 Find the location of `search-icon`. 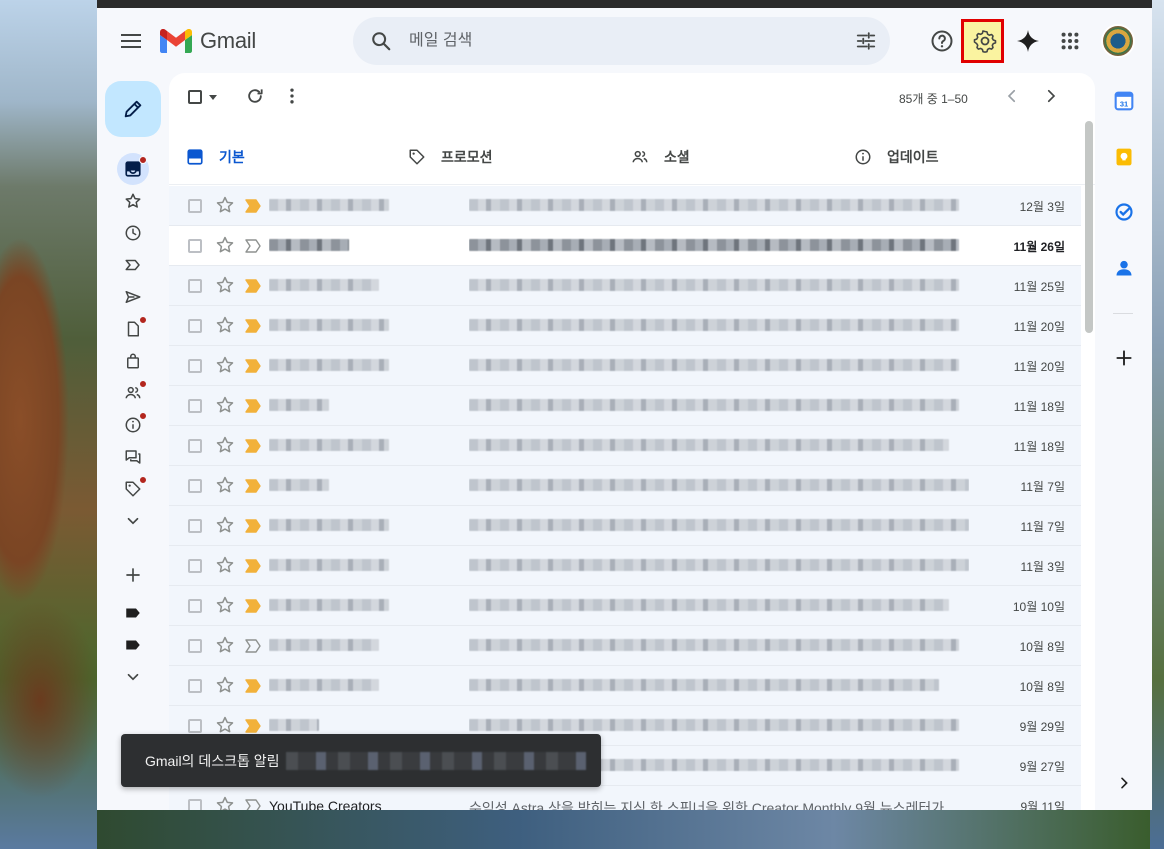

search-icon is located at coordinates (381, 41).